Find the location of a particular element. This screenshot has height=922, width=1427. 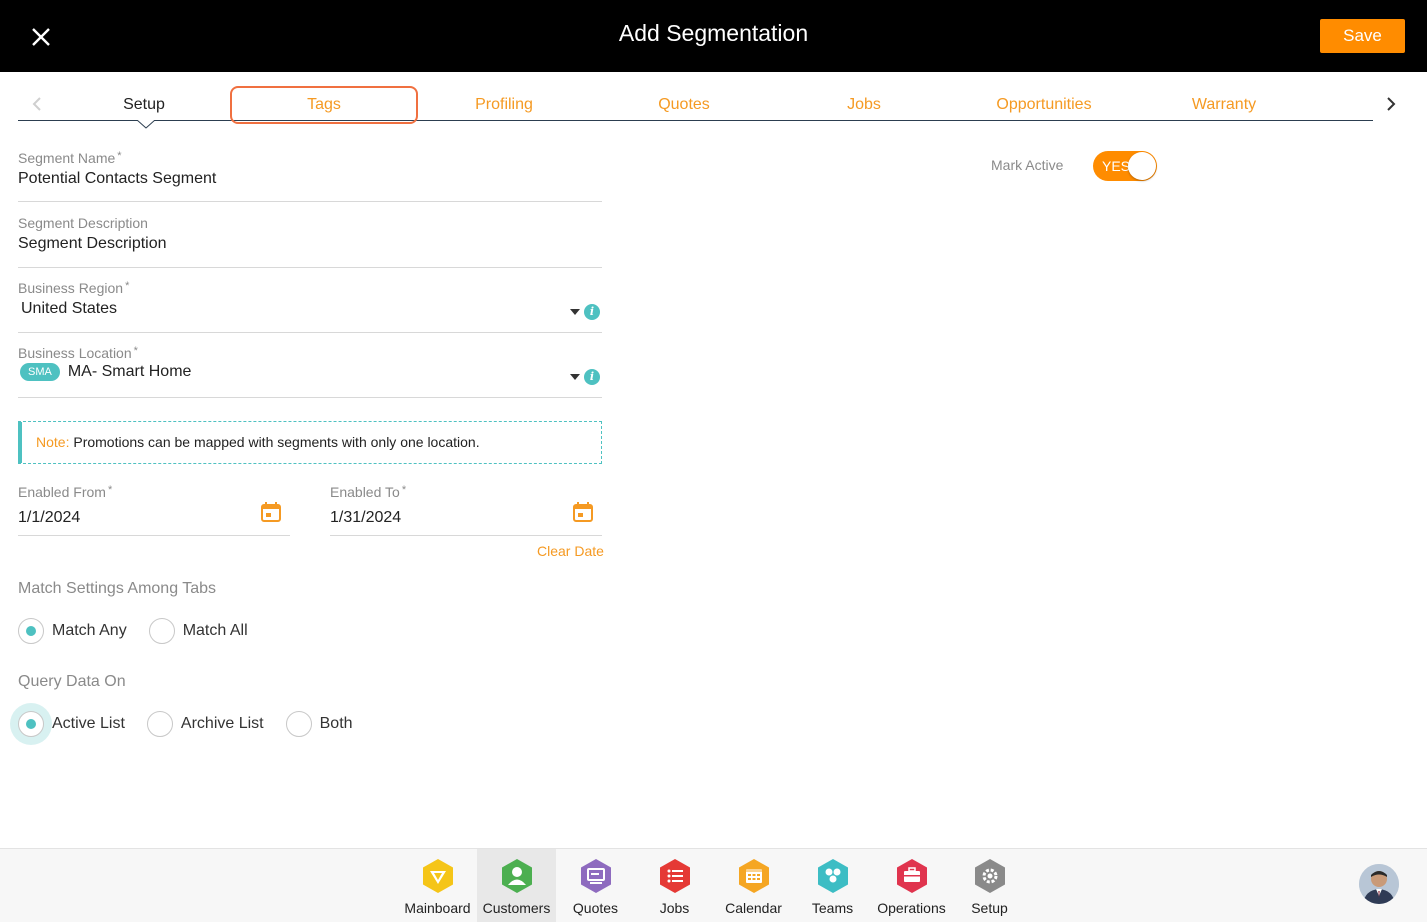

nav-label: Customers is located at coordinates (516, 908).